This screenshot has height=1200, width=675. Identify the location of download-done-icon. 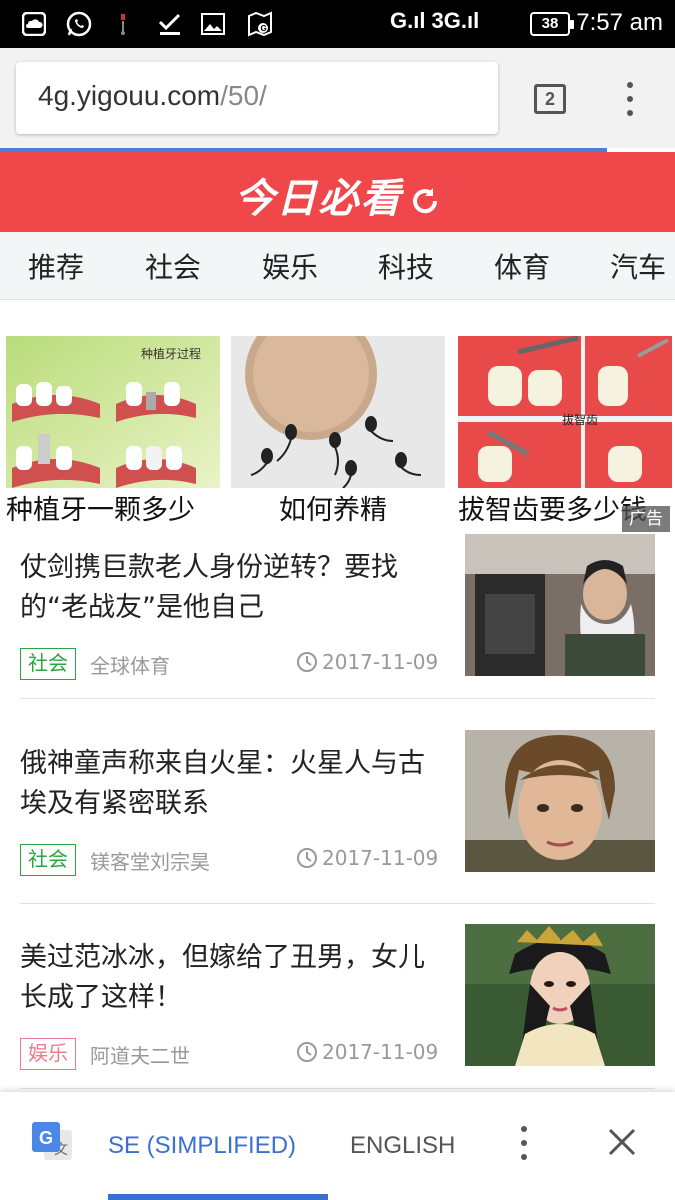
(170, 24).